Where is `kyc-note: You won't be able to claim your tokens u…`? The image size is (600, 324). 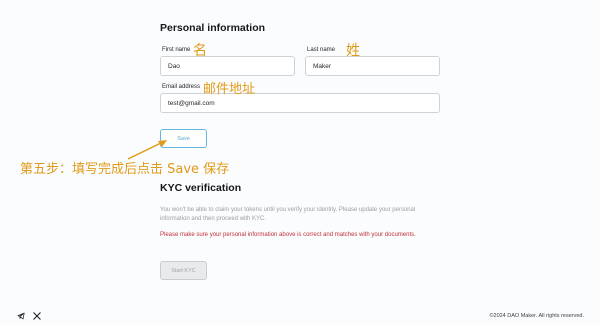 kyc-note: You won't be able to claim your tokens u… is located at coordinates (288, 214).